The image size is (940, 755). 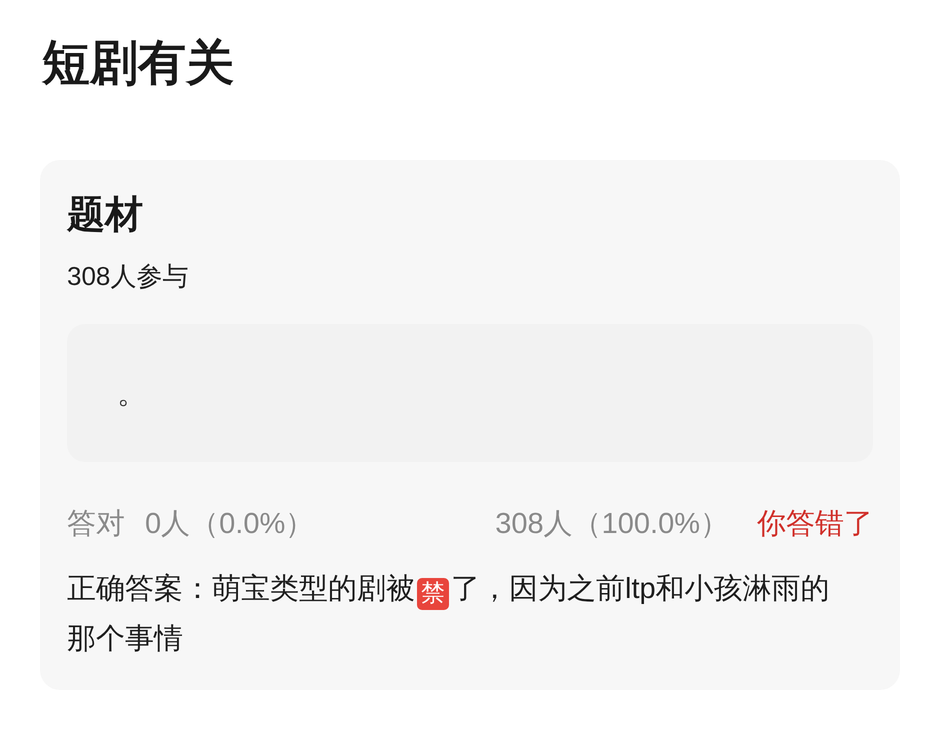 I want to click on correct-label: 答对, so click(x=96, y=524).